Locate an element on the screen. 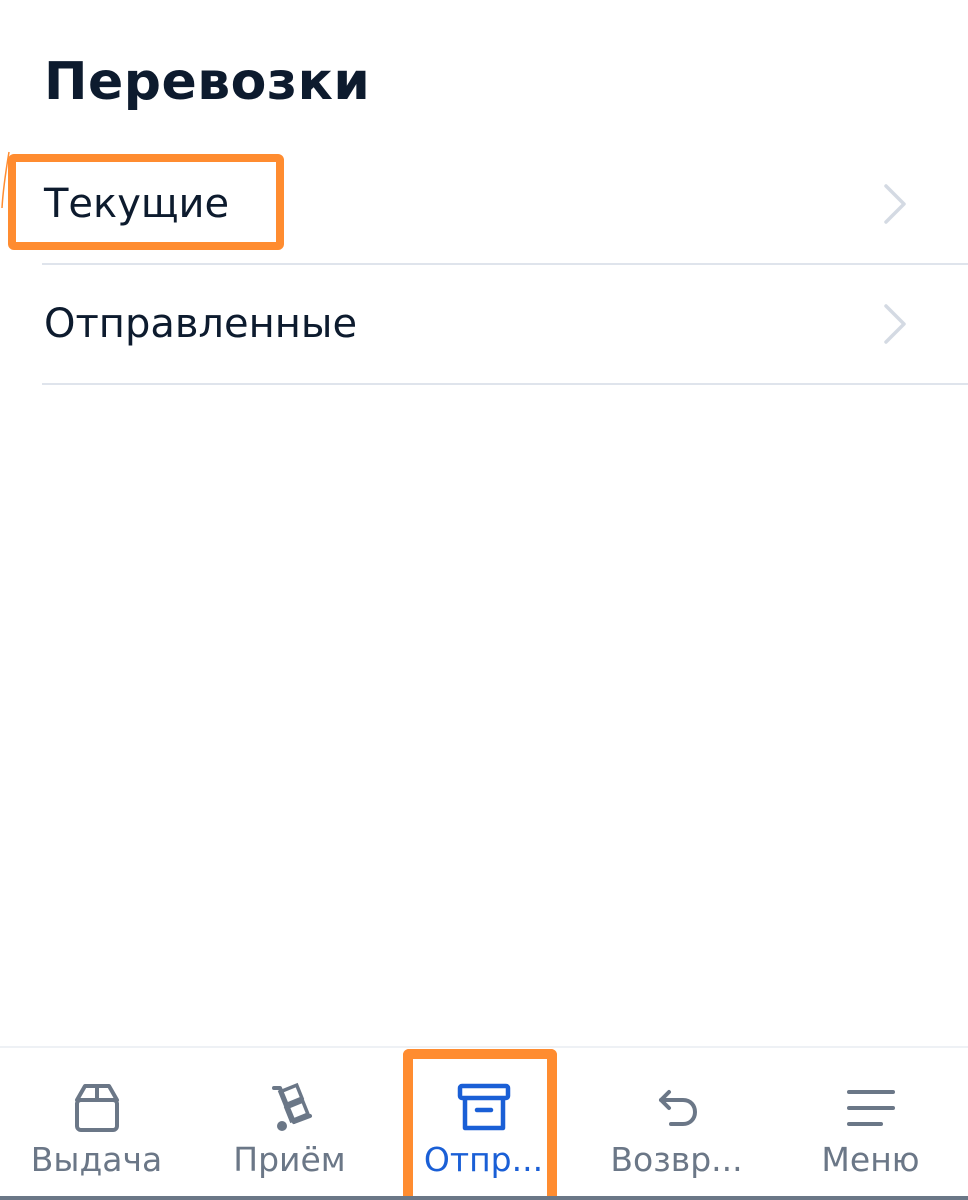  tab-menu: Меню is located at coordinates (870, 1124).